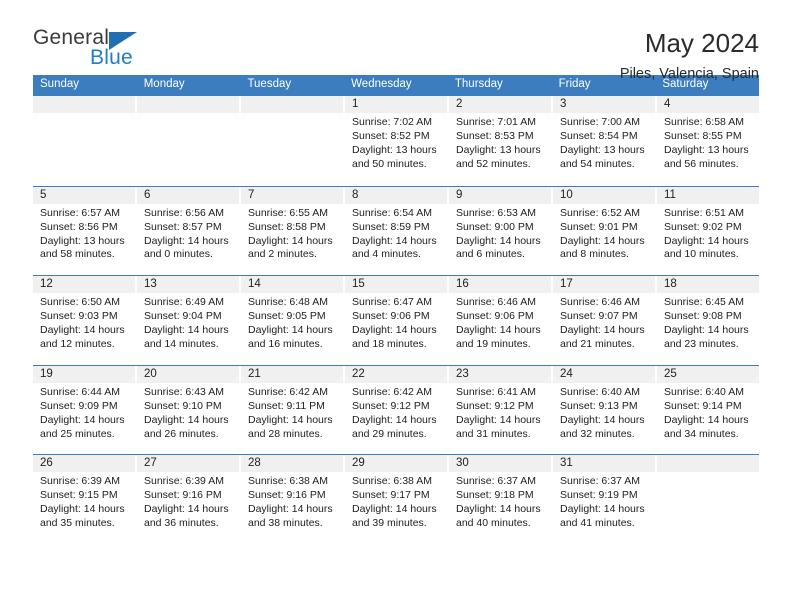  Describe the element at coordinates (496, 122) in the screenshot. I see `day-info-line: Sunrise: 7:01 AM` at that location.